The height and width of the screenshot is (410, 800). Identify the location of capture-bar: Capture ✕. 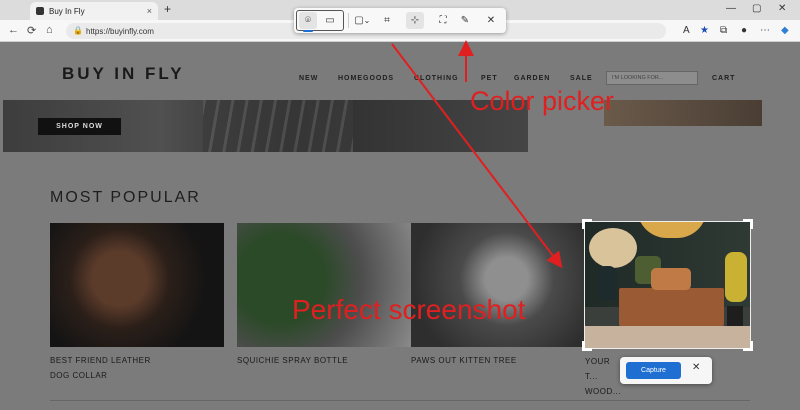
(666, 370).